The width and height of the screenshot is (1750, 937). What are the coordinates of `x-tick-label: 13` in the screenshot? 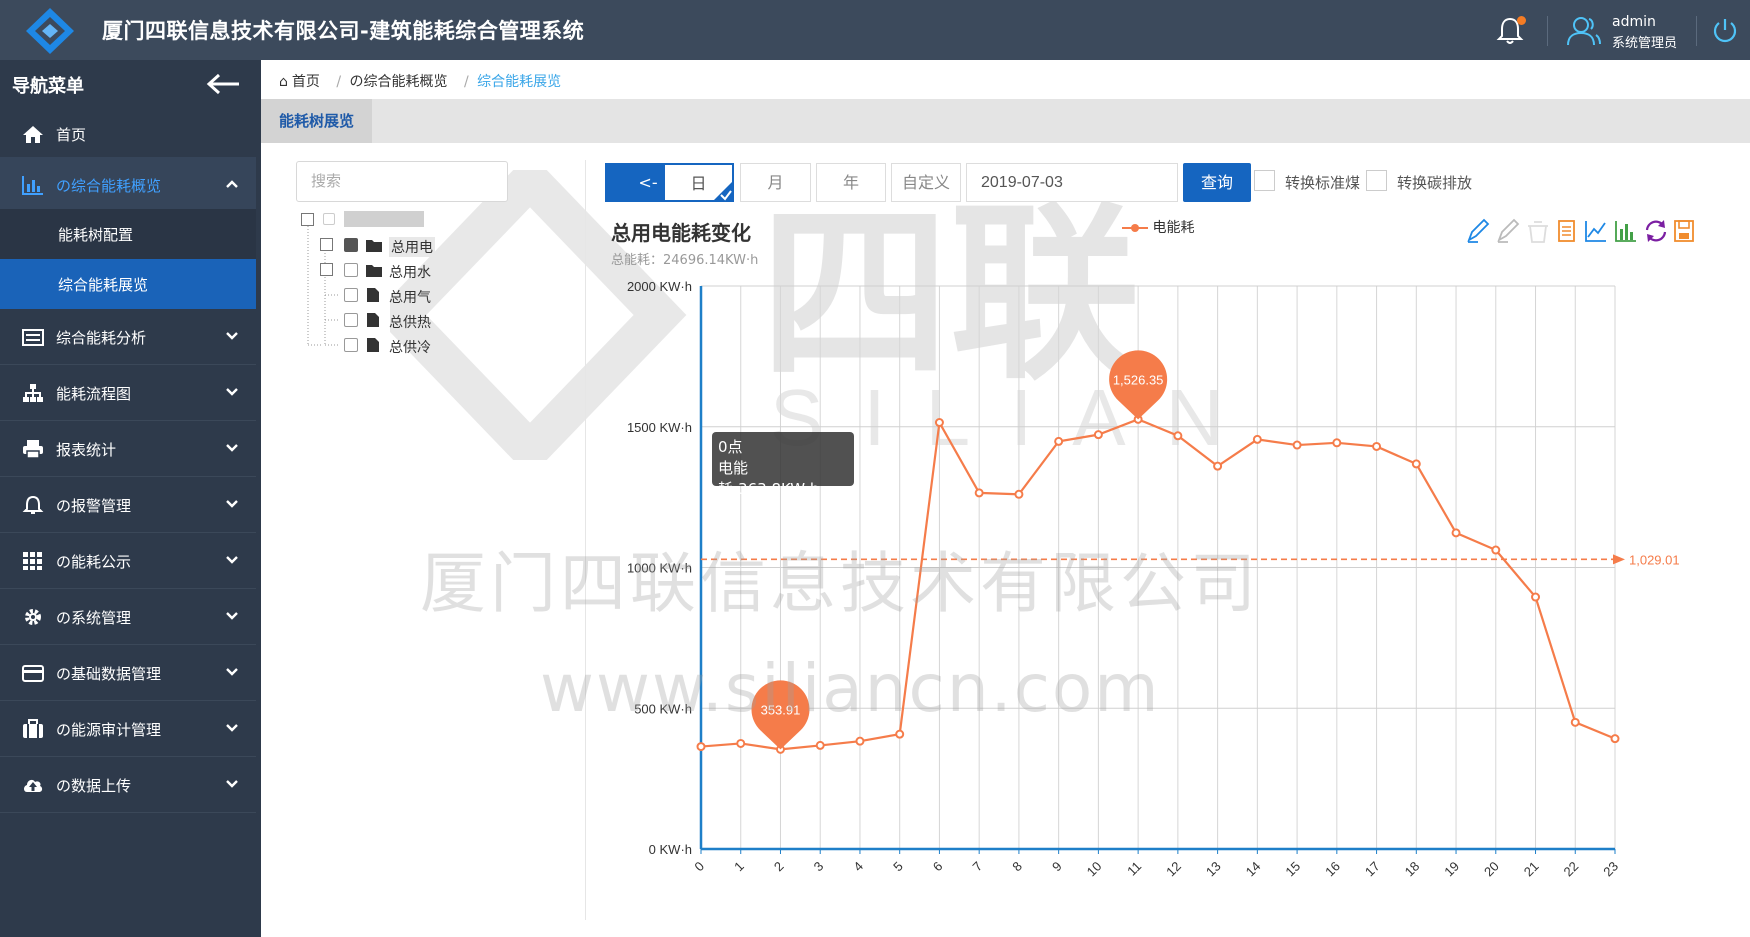 It's located at (1213, 869).